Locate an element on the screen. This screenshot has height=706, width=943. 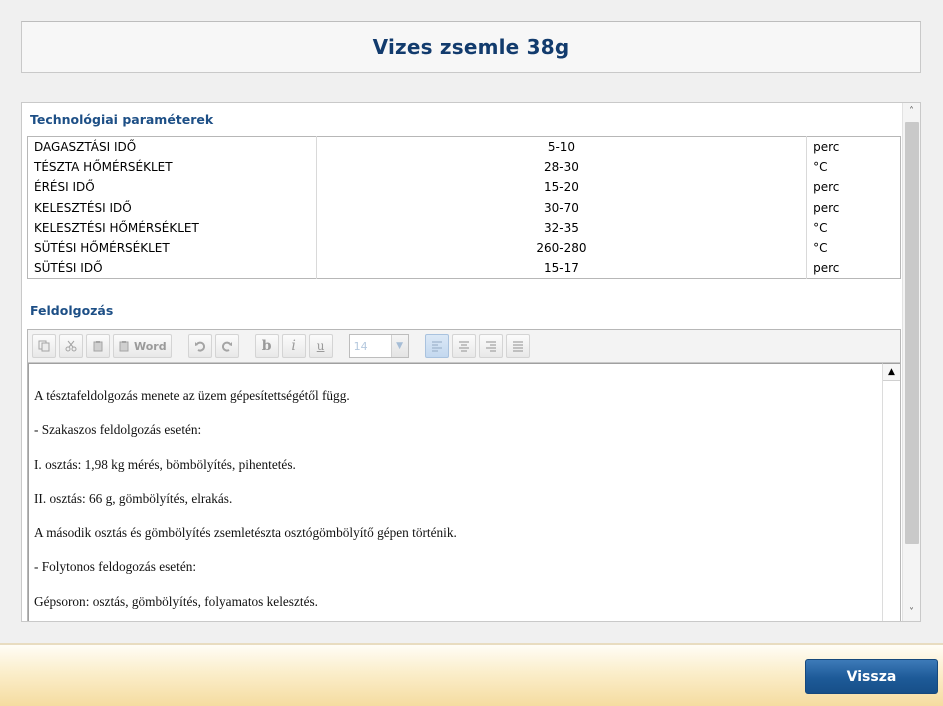
editor-scrollbar: ▲ is located at coordinates (891, 492).